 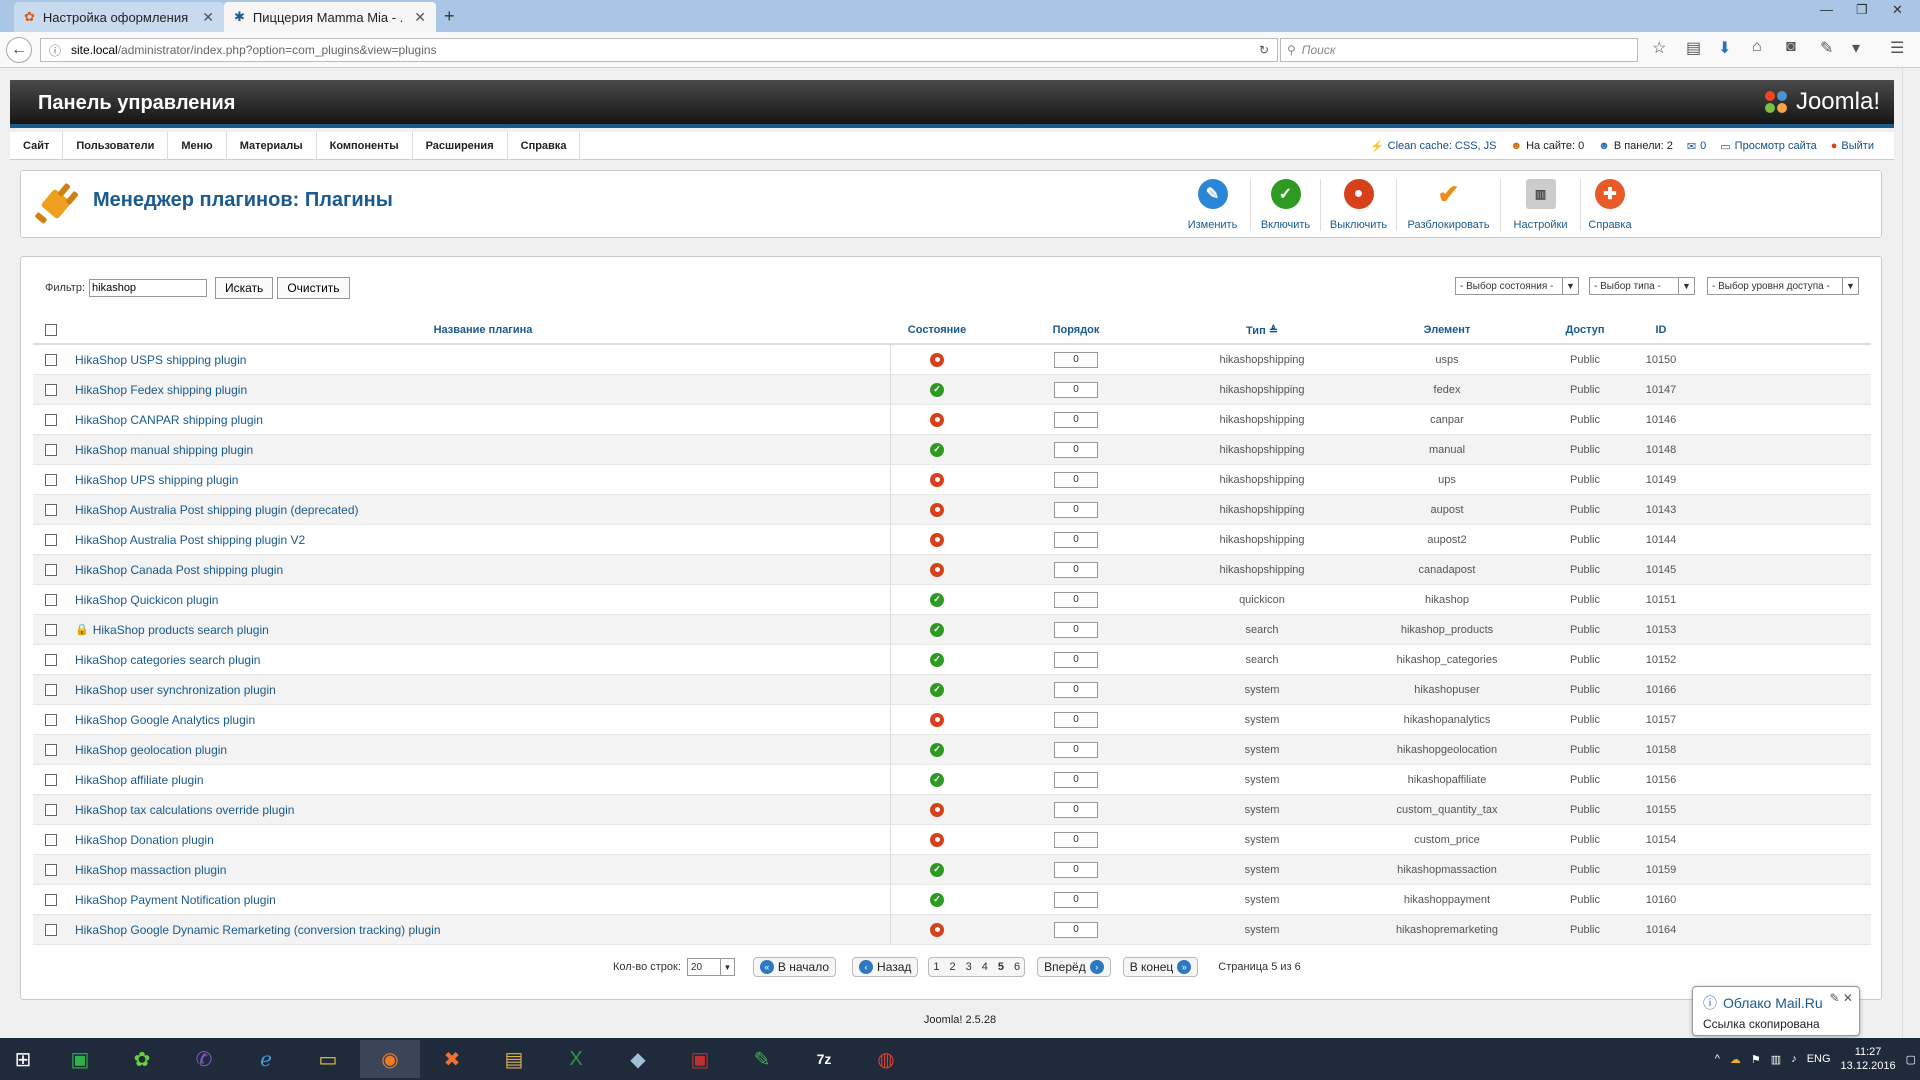 What do you see at coordinates (449, 16) in the screenshot?
I see `new-tab-button: +` at bounding box center [449, 16].